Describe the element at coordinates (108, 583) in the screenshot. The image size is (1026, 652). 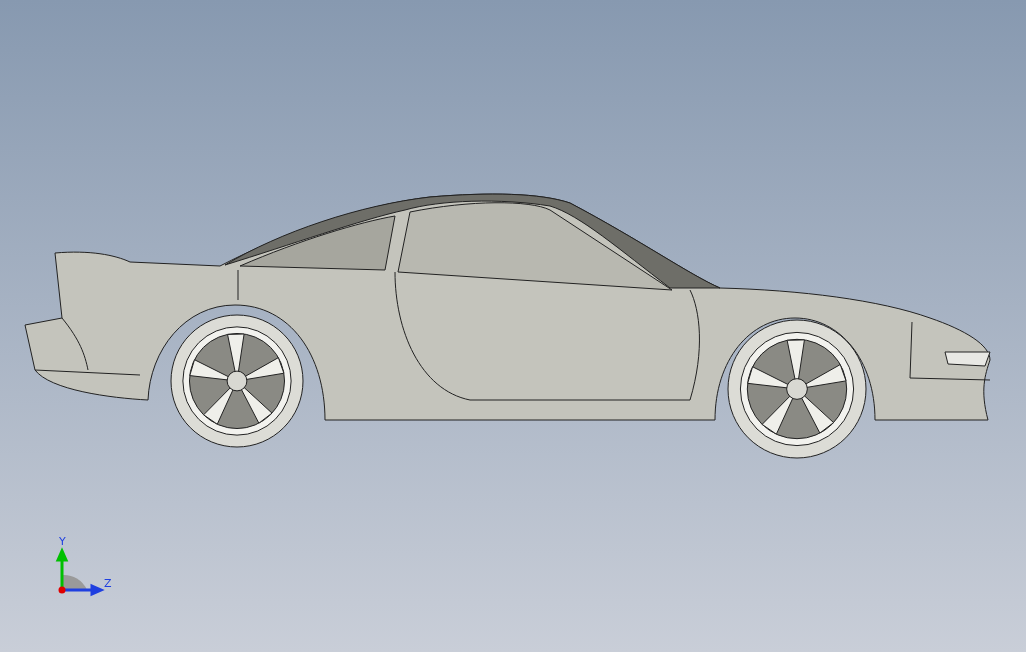
I see `axis-label: Z` at that location.